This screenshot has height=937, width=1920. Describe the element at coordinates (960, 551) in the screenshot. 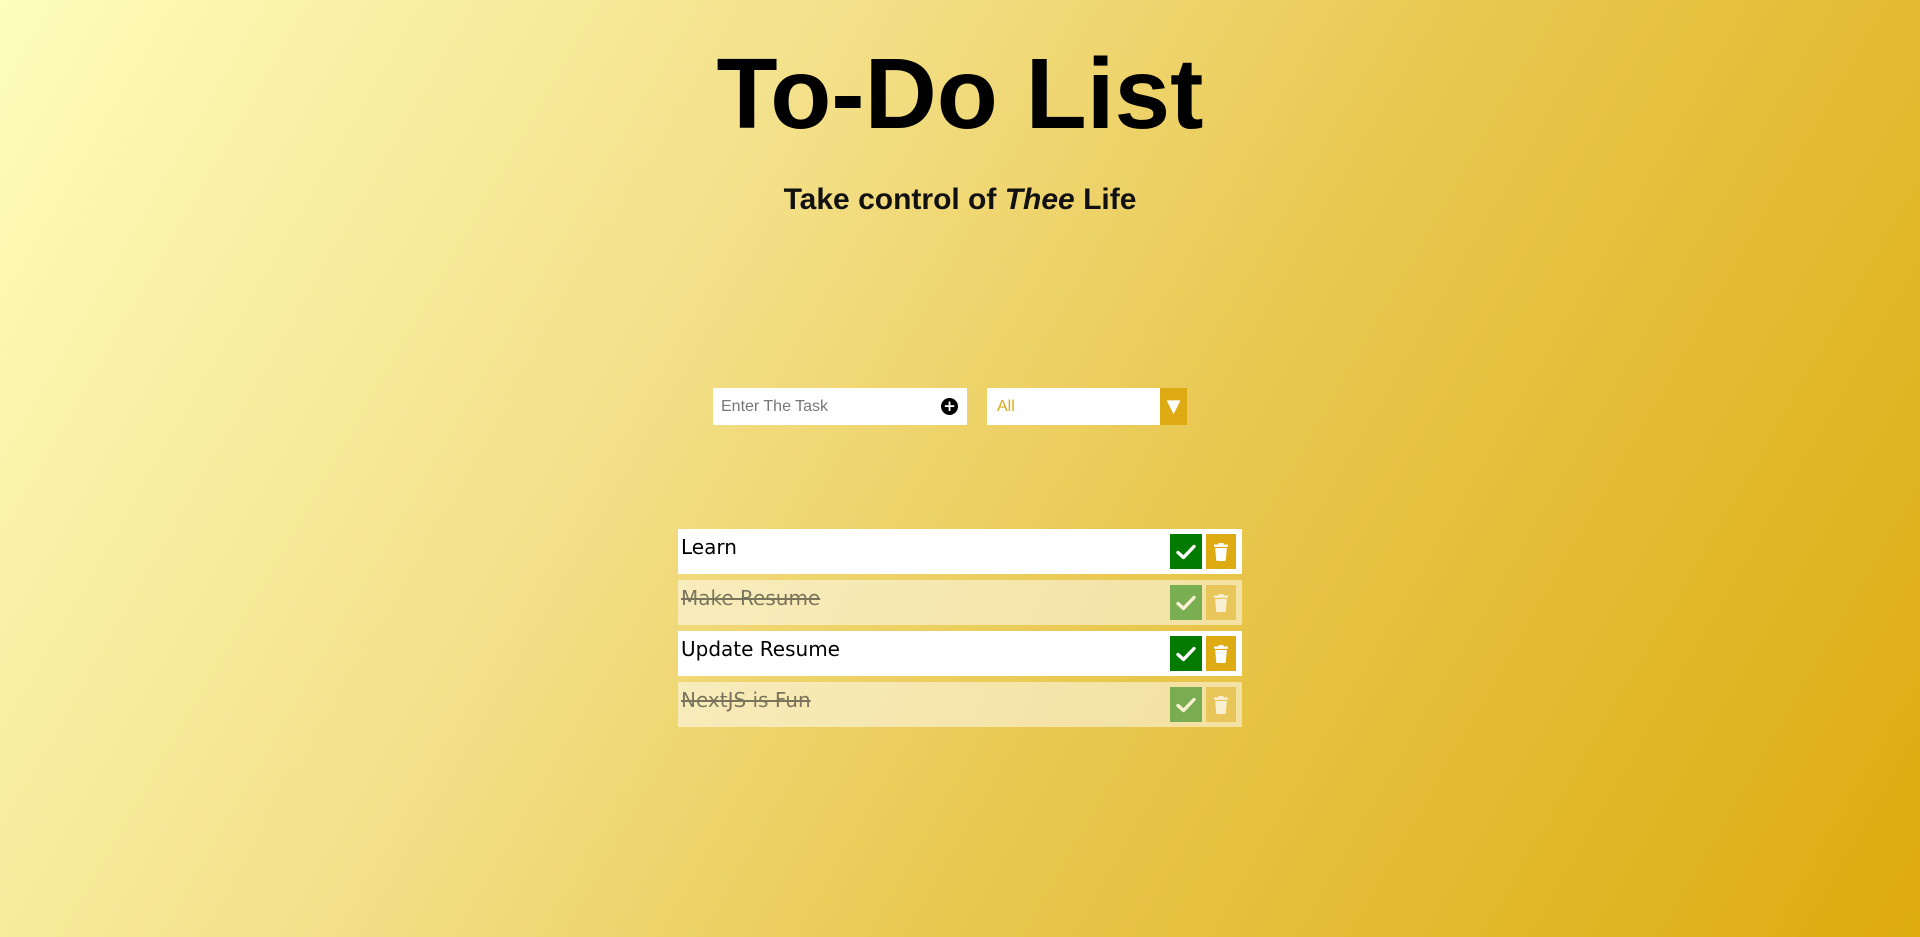

I see `todo-item: Learn` at that location.